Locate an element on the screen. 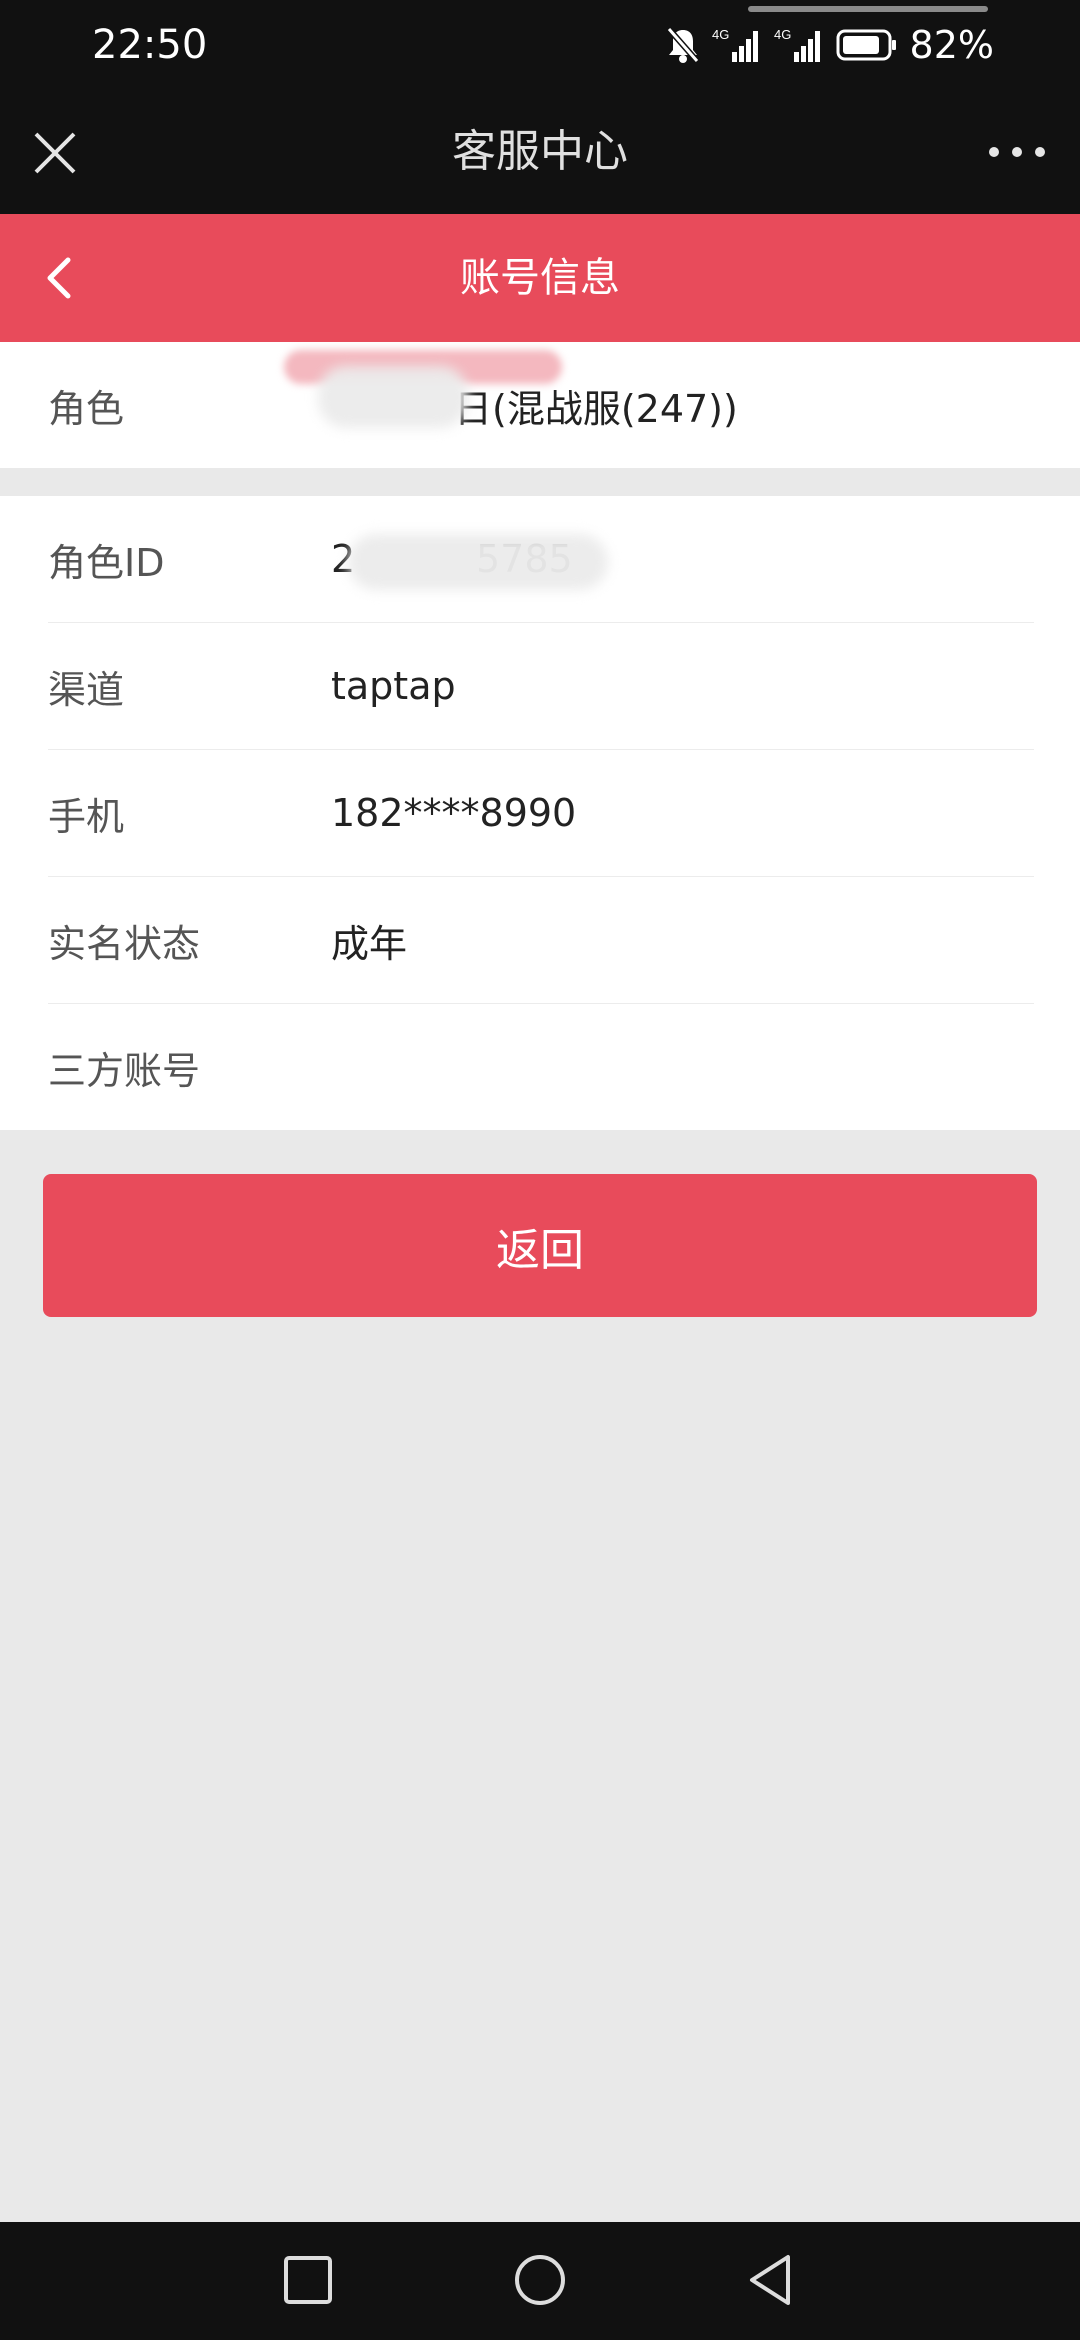 The image size is (1080, 2340). row-label: 渠道 is located at coordinates (86, 689).